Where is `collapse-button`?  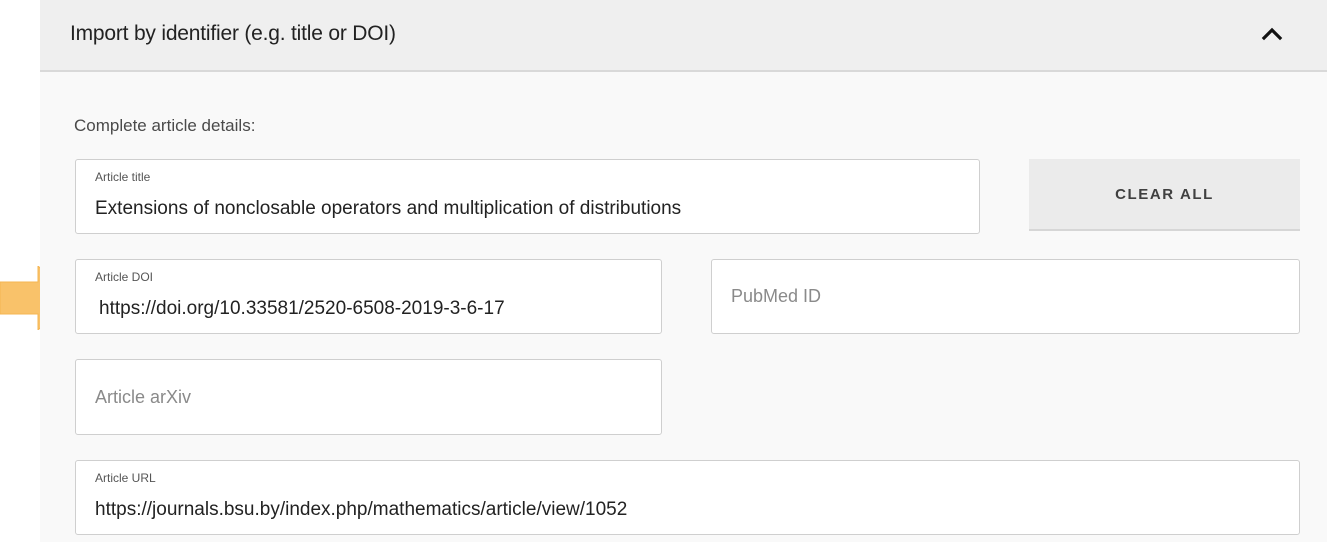
collapse-button is located at coordinates (1272, 34).